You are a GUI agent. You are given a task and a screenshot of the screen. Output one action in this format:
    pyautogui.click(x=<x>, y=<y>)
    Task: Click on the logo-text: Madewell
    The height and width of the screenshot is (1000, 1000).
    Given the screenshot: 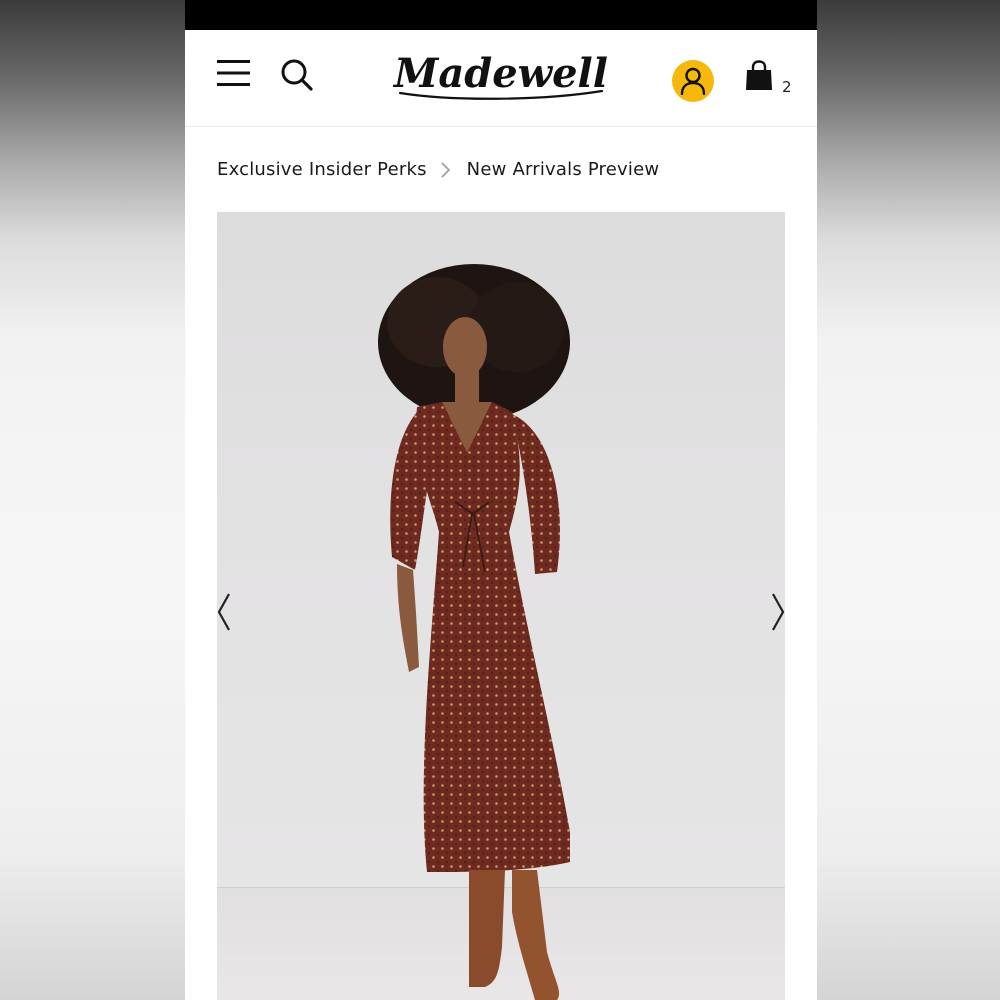 What is the action you would take?
    pyautogui.click(x=500, y=73)
    